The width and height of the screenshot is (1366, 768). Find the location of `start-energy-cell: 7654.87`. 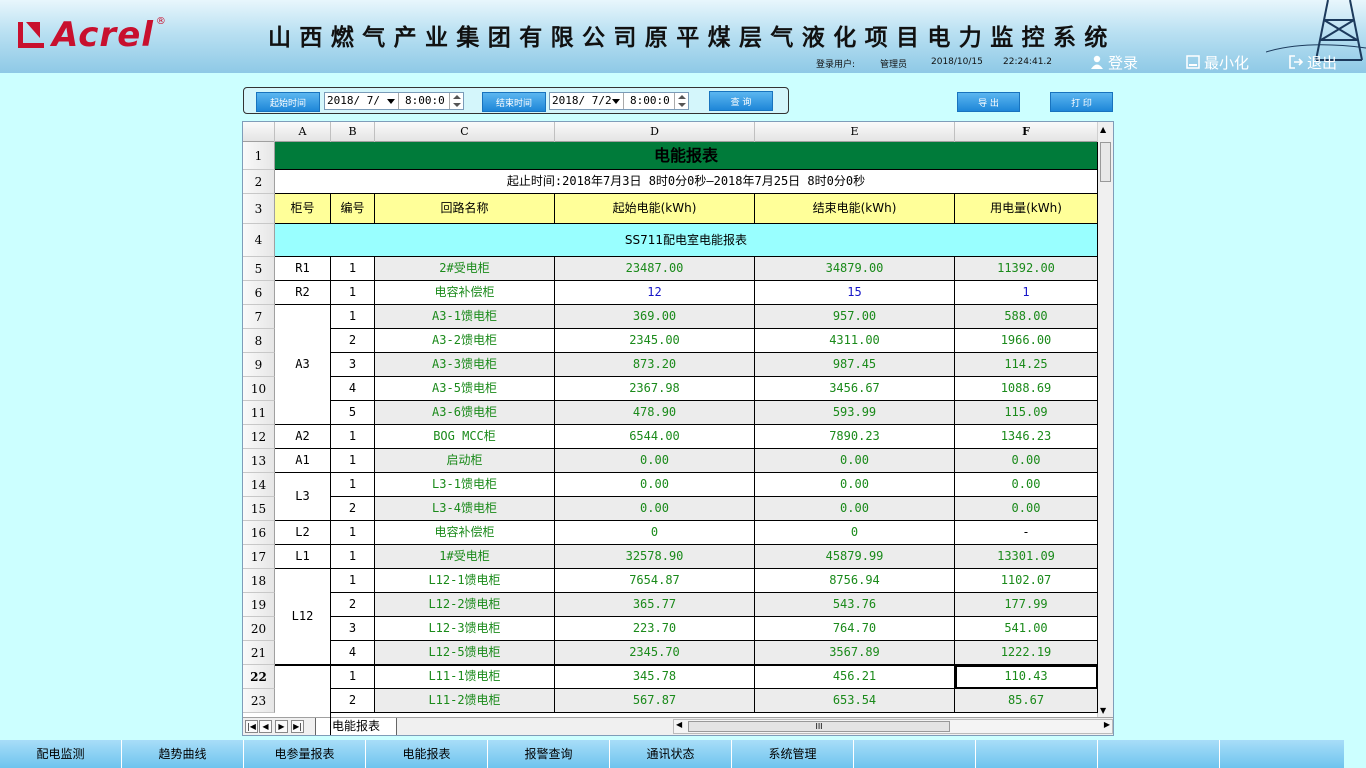

start-energy-cell: 7654.87 is located at coordinates (655, 581).